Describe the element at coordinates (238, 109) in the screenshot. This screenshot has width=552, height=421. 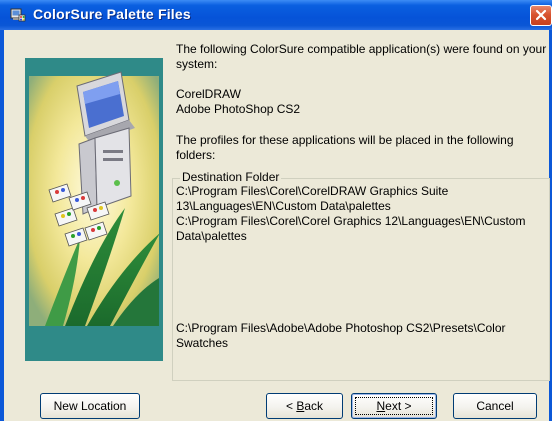
I see `app-list-item: Adobe PhotoShop CS2` at that location.